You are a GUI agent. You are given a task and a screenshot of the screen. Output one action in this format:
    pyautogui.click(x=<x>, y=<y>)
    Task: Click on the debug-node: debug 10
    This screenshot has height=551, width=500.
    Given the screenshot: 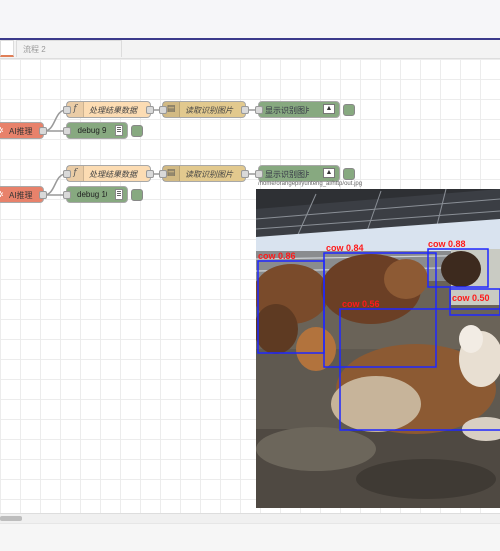 What is the action you would take?
    pyautogui.click(x=95, y=194)
    